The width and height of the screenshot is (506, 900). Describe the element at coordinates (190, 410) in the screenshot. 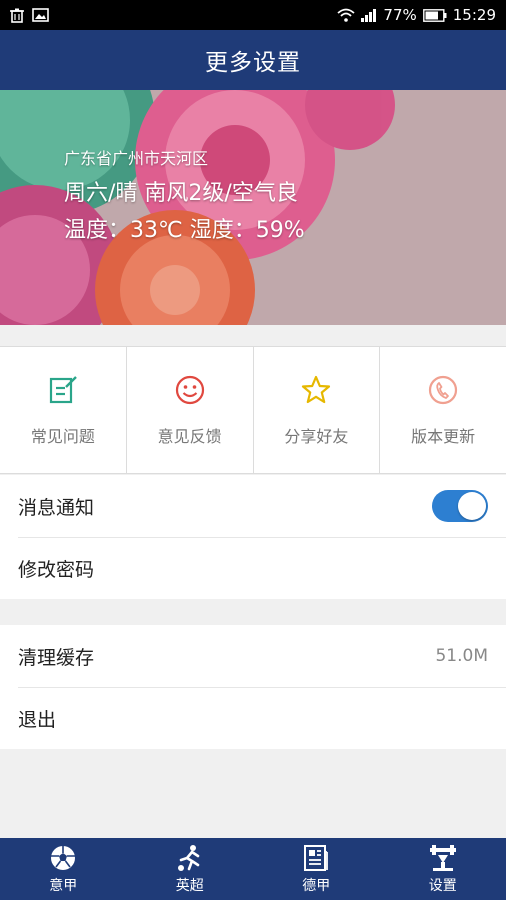

I see `grid-item-feedback: 意见反馈` at that location.